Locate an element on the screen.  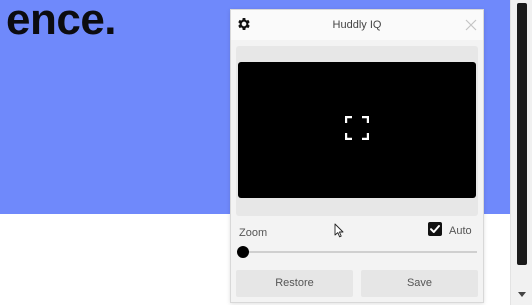
fullscreen-icon is located at coordinates (357, 128).